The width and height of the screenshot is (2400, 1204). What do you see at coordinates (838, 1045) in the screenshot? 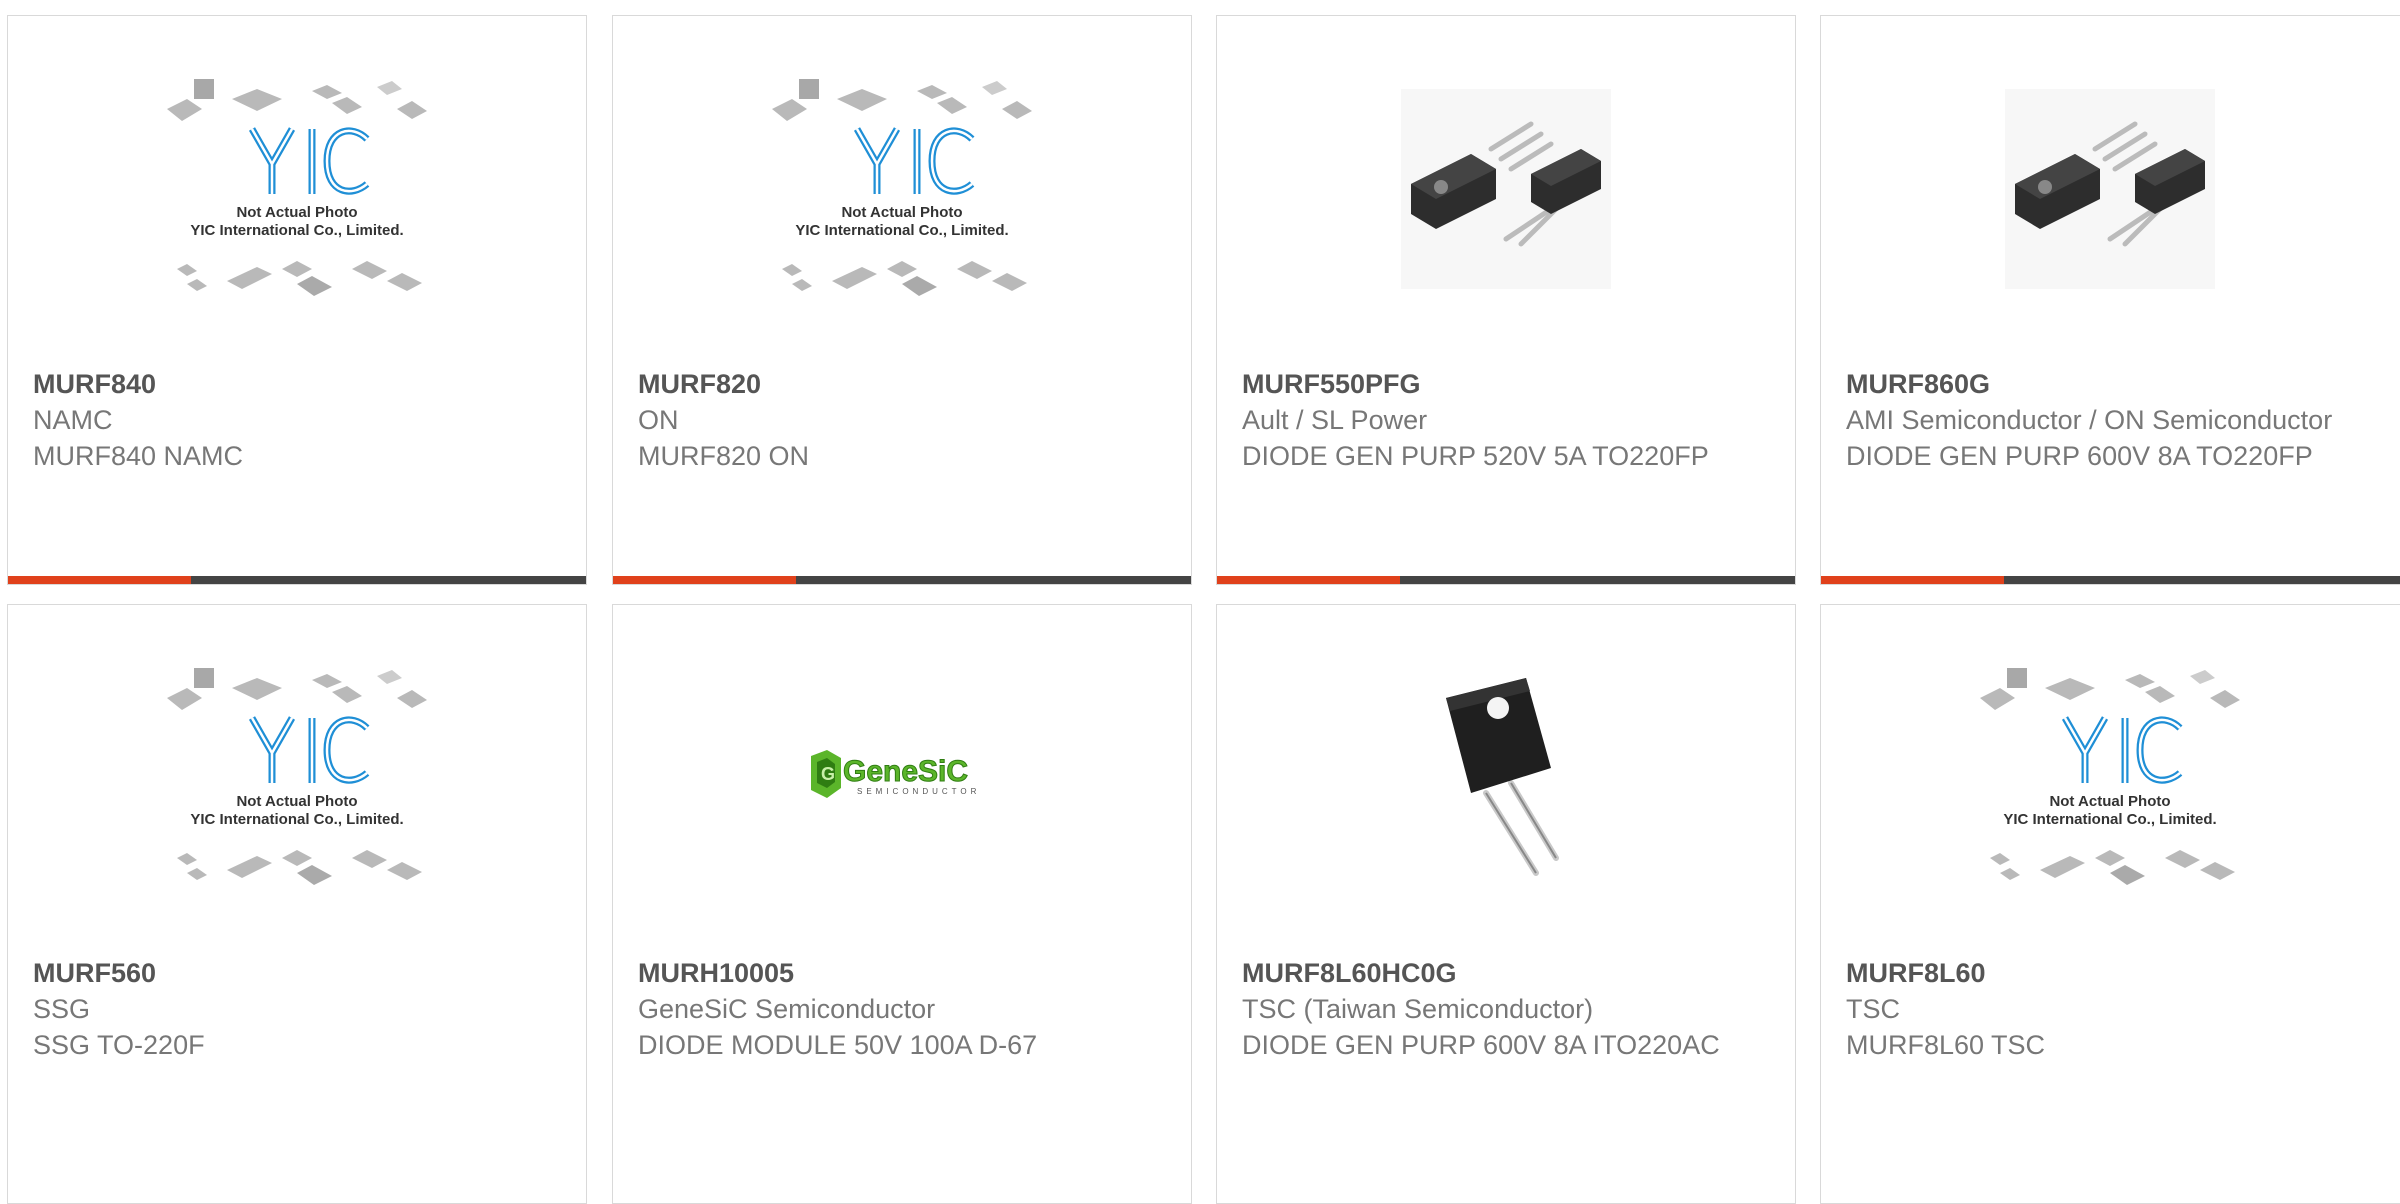
I see `description: DIODE MODULE 50V 100A D-67` at bounding box center [838, 1045].